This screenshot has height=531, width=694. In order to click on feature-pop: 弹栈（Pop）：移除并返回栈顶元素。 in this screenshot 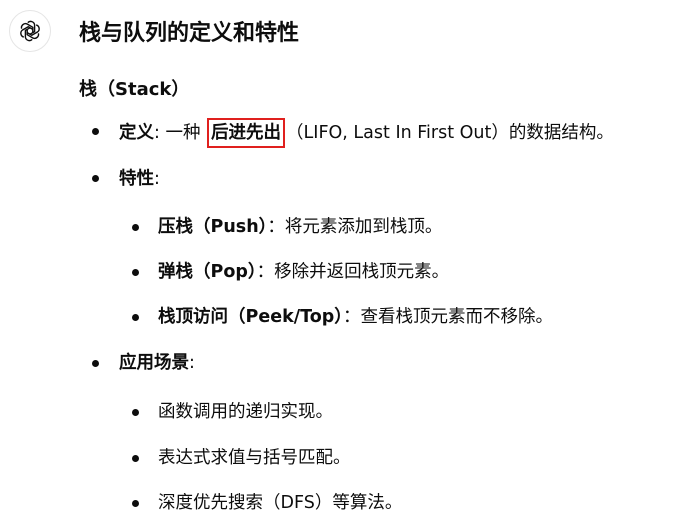, I will do `click(303, 272)`.